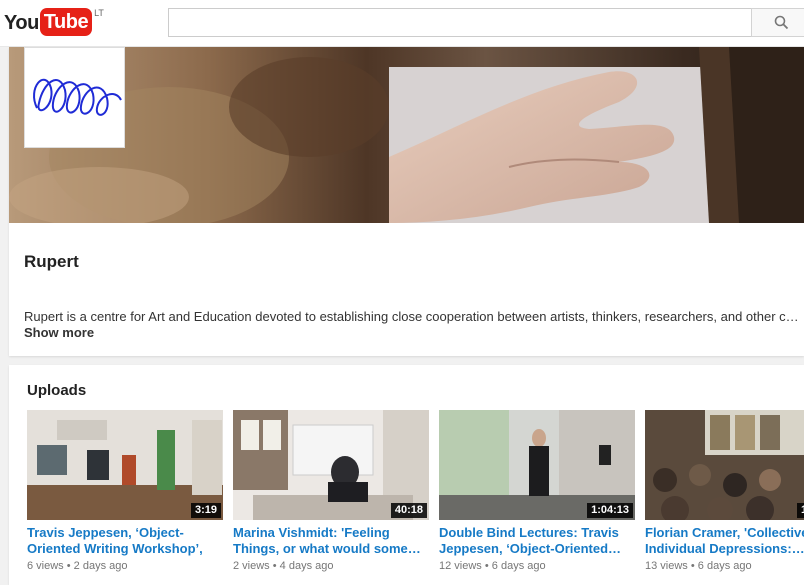 The height and width of the screenshot is (585, 804). I want to click on video-meta: 12 views • 6 days ago, so click(537, 566).